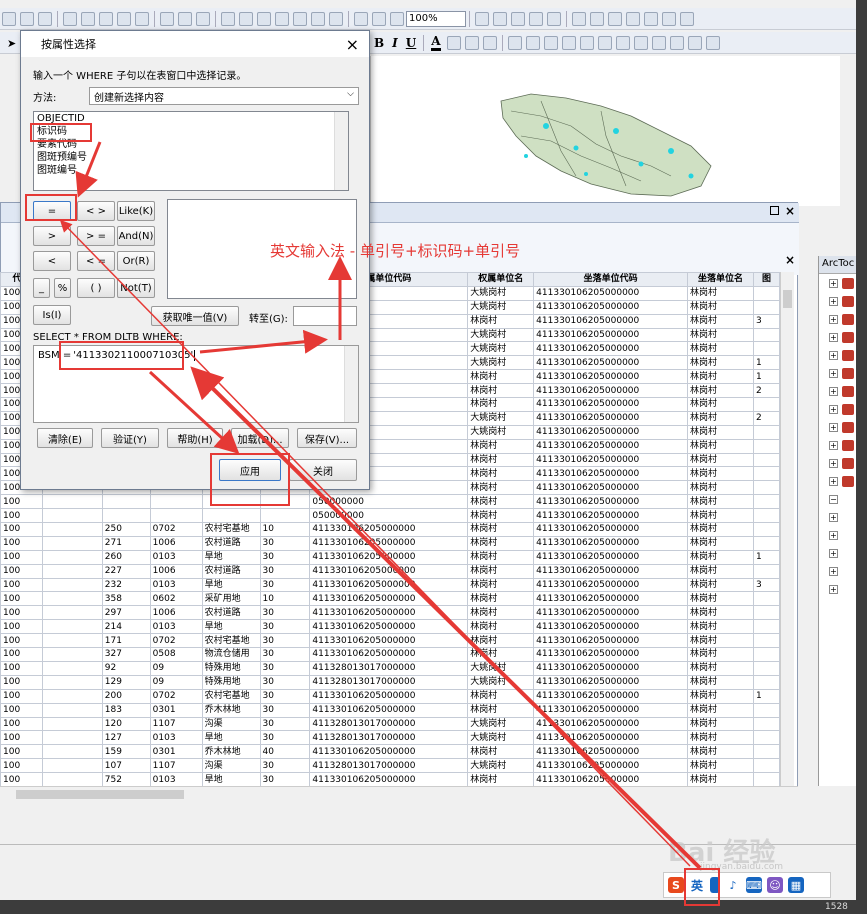 This screenshot has width=867, height=914. What do you see at coordinates (52, 261) in the screenshot?
I see `less-than-button: <` at bounding box center [52, 261].